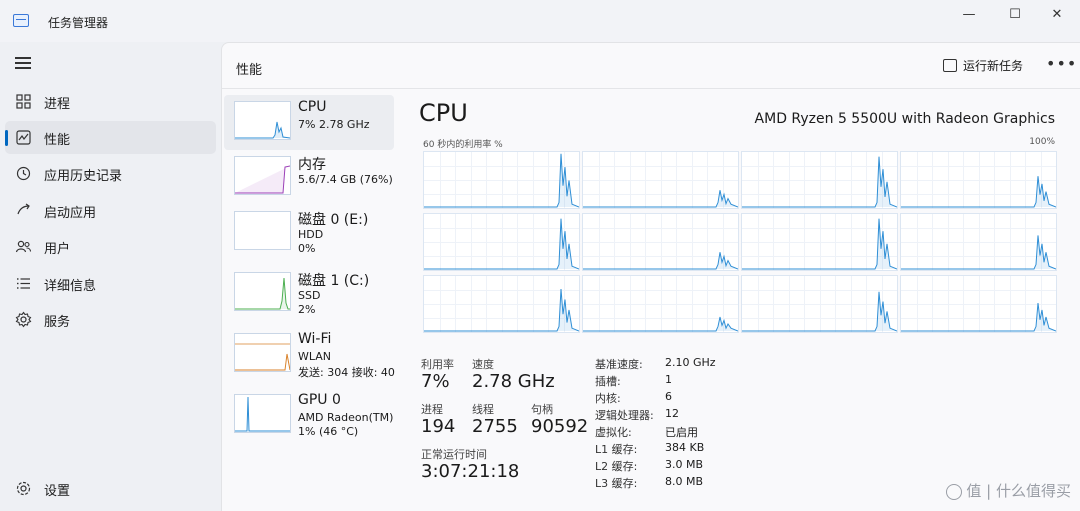 The width and height of the screenshot is (1080, 511). Describe the element at coordinates (307, 248) in the screenshot. I see `resource-usage: 0%` at that location.